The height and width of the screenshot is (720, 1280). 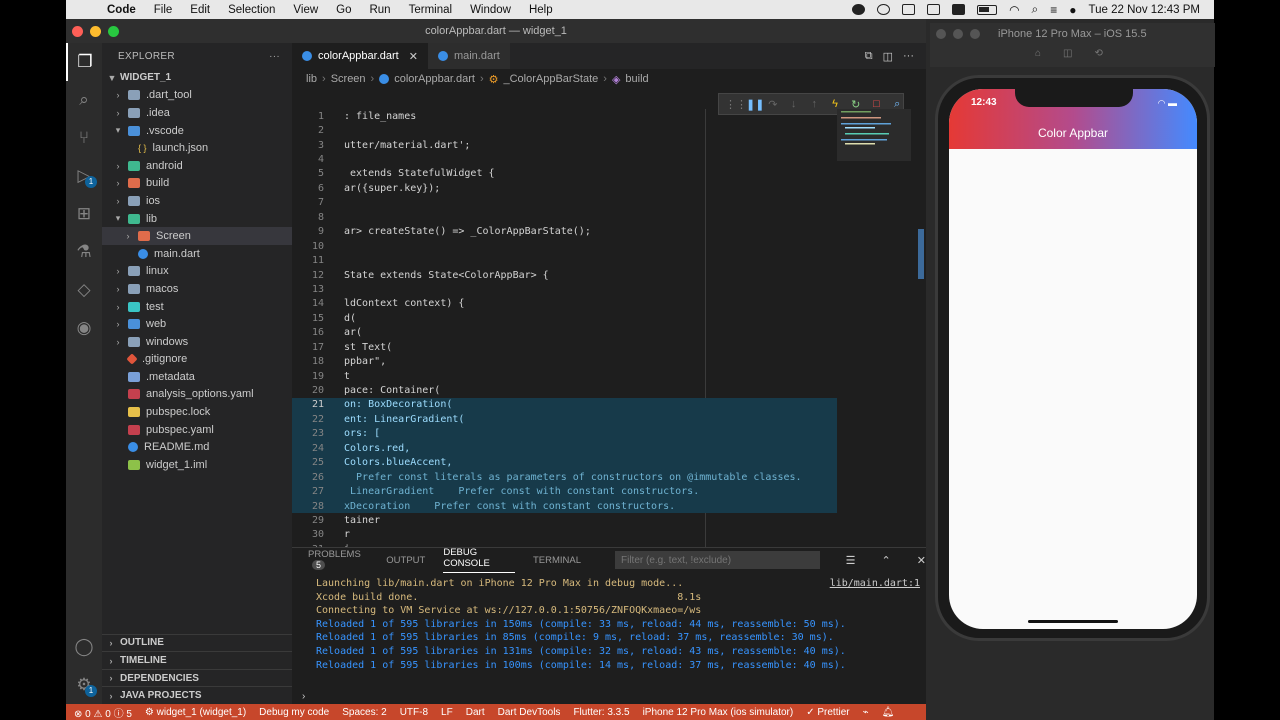 I want to click on dependencies-section: › DEPENDENCIES, so click(x=197, y=677).